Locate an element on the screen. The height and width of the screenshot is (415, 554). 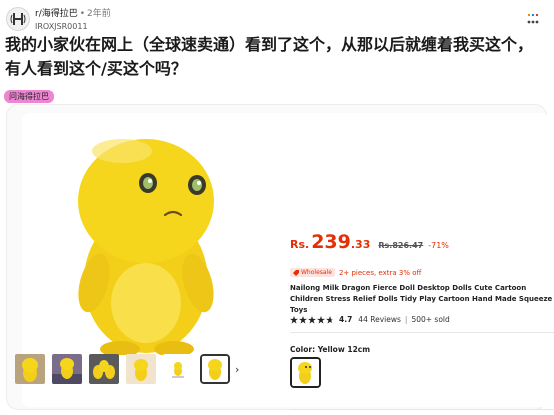
post-meta: r/海得拉巴 • 2年前 IROXJSR0011 is located at coordinates (73, 18).